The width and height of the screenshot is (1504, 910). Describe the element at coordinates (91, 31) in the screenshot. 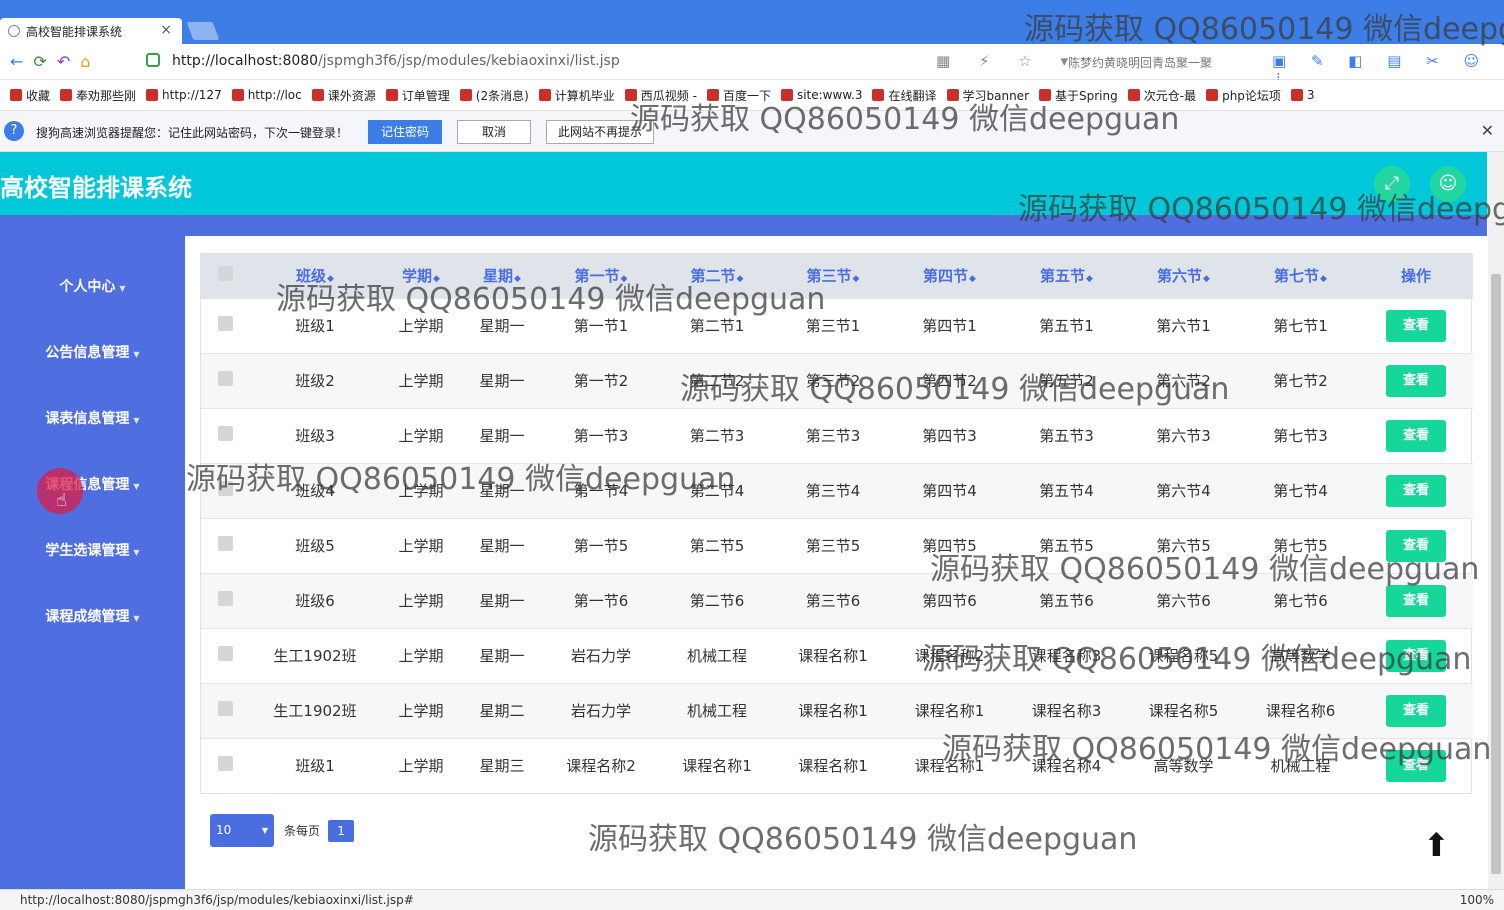

I see `browser-tab: 高校智能排课系统 ×` at that location.